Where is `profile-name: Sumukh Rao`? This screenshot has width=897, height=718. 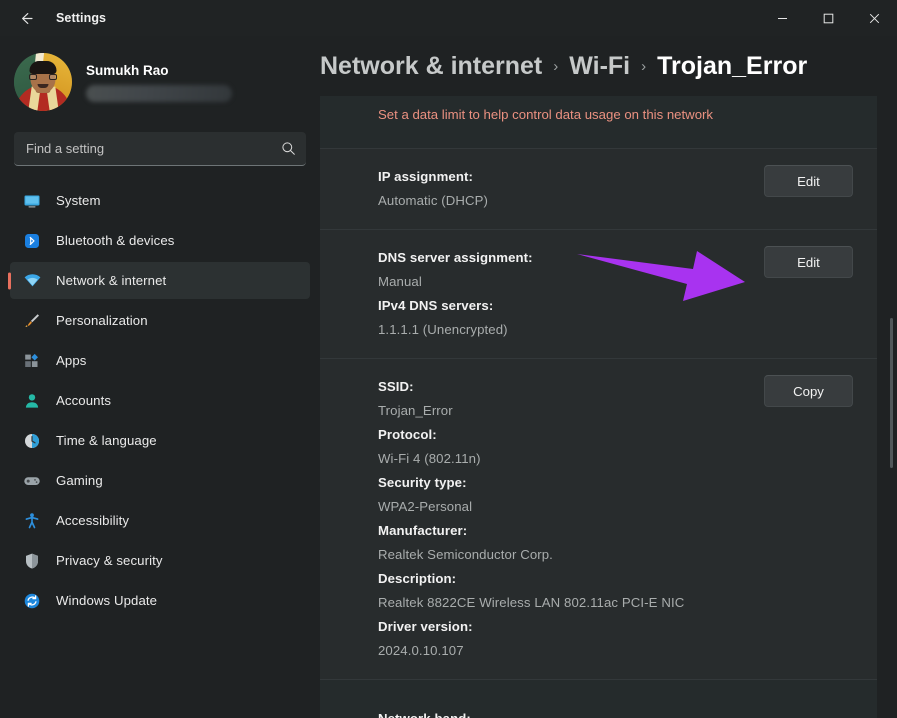 profile-name: Sumukh Rao is located at coordinates (127, 70).